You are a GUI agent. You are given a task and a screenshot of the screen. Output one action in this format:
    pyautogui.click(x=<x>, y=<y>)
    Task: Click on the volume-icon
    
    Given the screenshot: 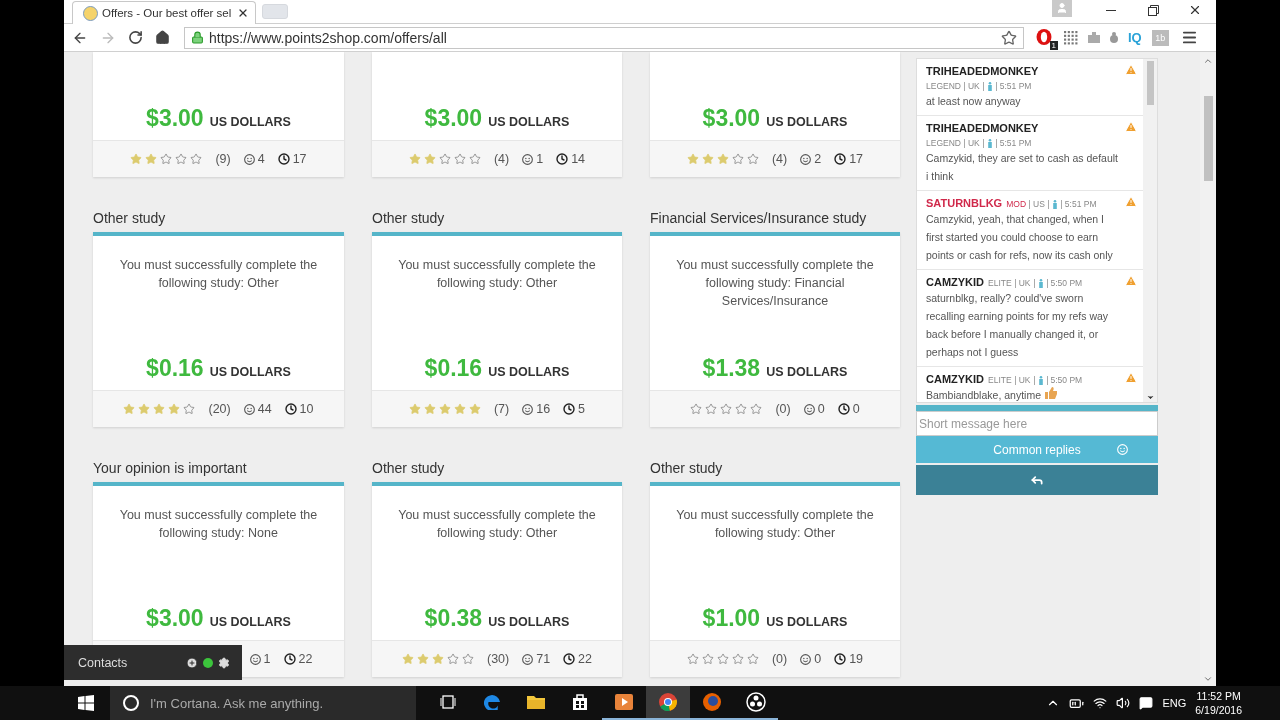 What is the action you would take?
    pyautogui.click(x=1123, y=703)
    